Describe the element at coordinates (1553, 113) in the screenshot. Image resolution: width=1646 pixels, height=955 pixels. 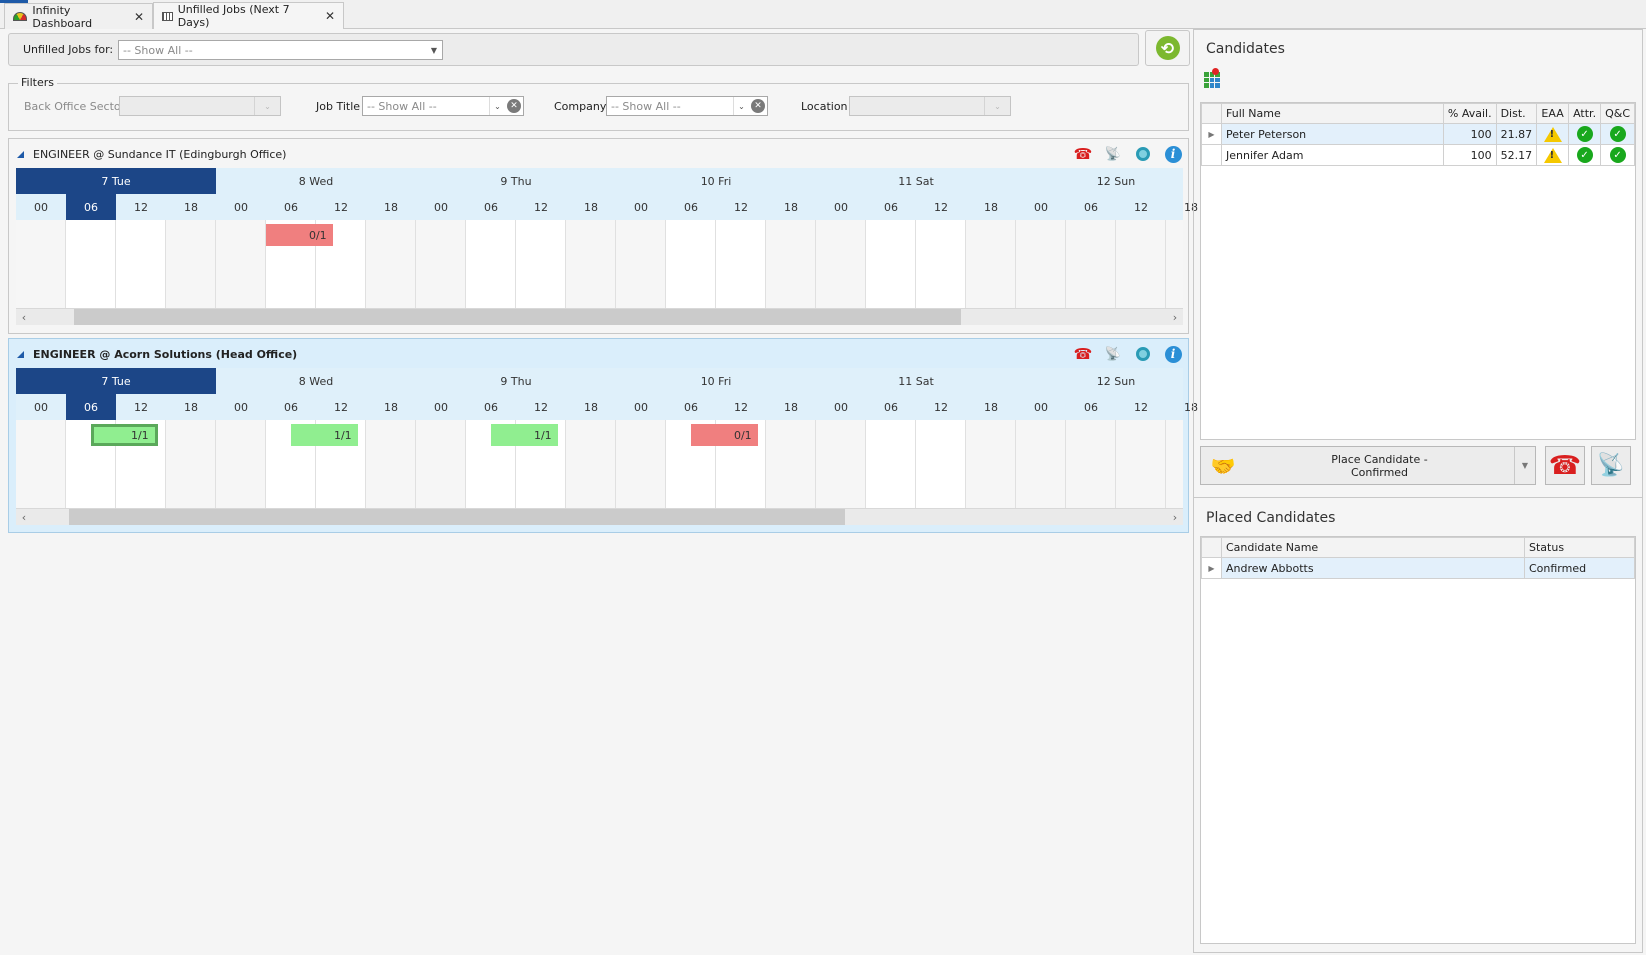
I see `column-header: EAA` at that location.